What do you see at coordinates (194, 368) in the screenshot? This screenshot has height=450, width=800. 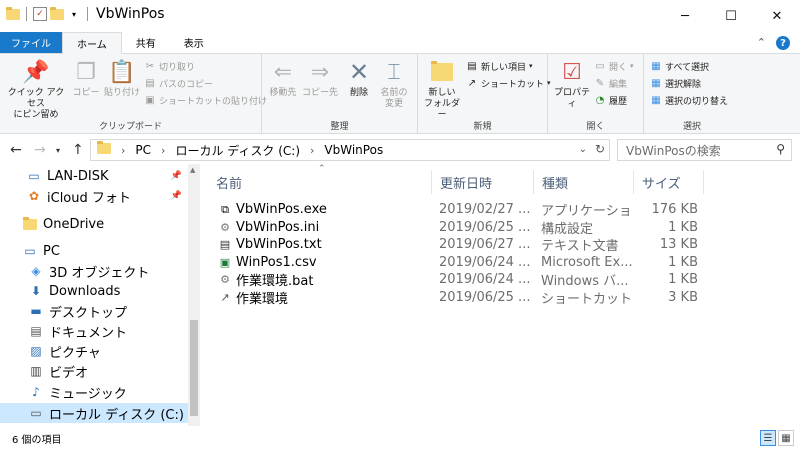 I see `scrollbar-thumb` at bounding box center [194, 368].